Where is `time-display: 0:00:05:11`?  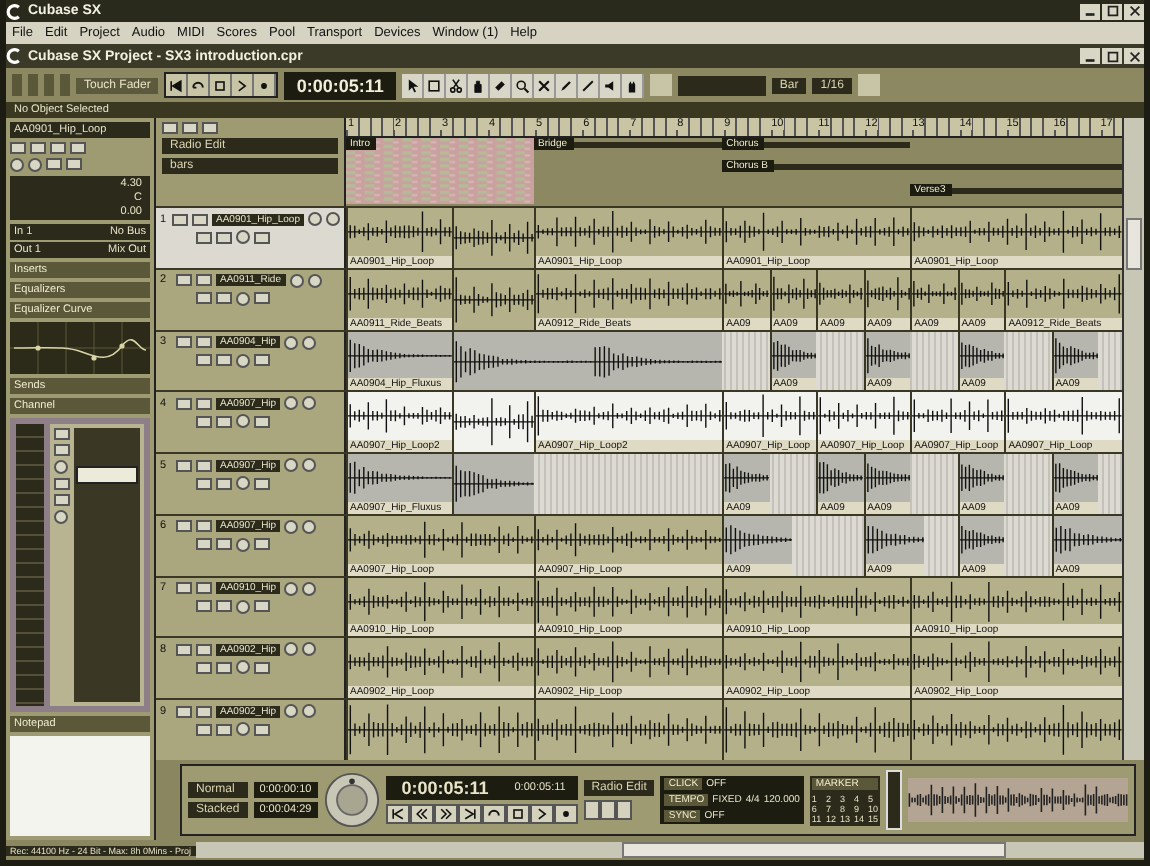
time-display: 0:00:05:11 is located at coordinates (340, 85).